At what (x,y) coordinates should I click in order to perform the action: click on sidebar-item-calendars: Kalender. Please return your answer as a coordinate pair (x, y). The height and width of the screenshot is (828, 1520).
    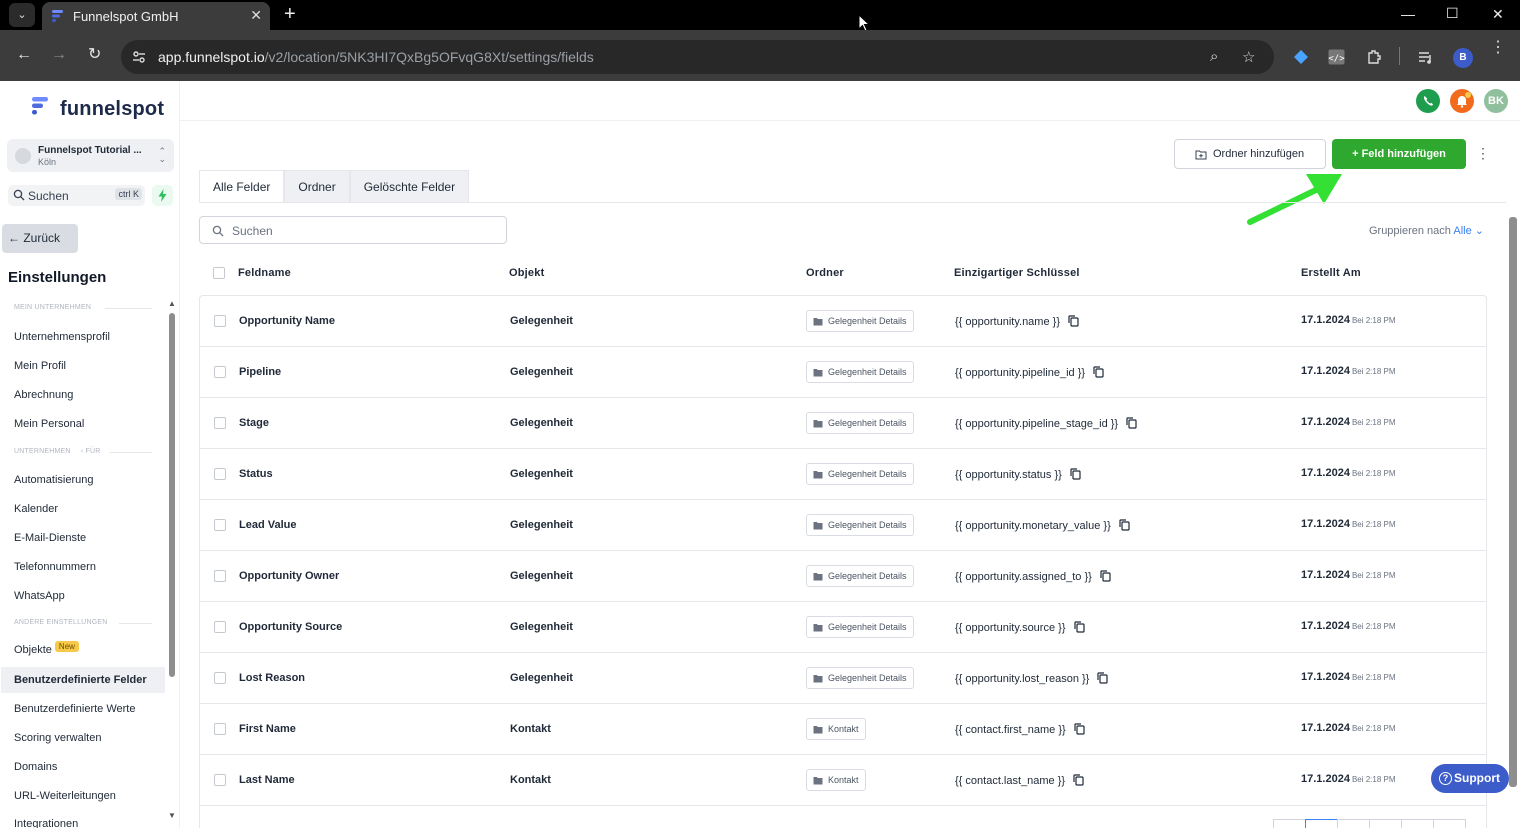
    Looking at the image, I should click on (36, 509).